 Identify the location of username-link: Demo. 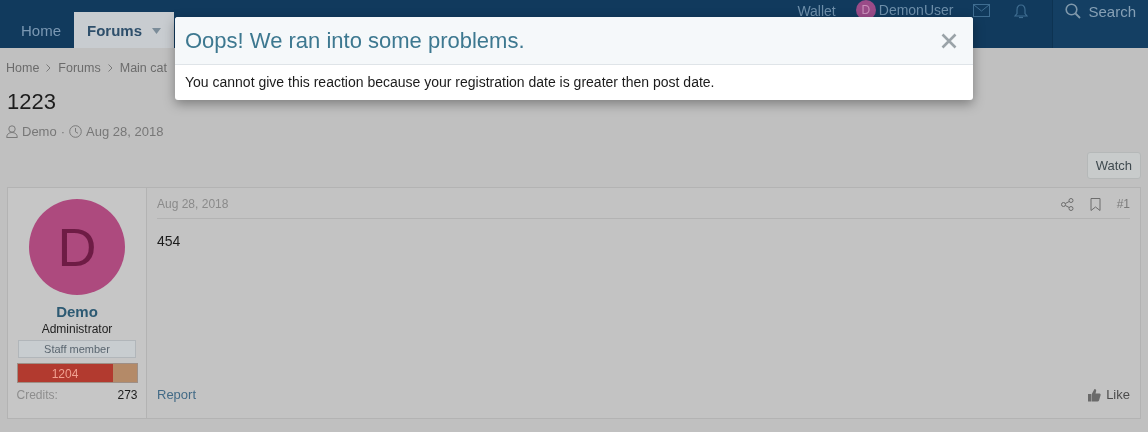
(77, 311).